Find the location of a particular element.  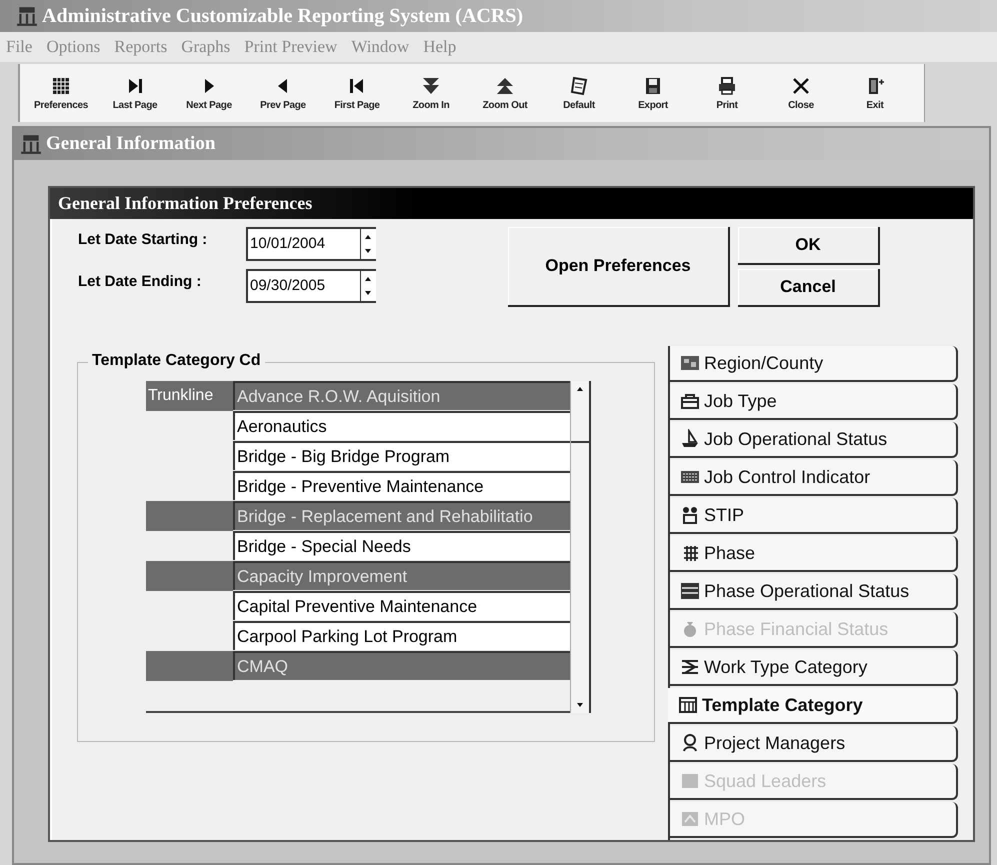

toolbar-button: Zoom Out is located at coordinates (505, 93).